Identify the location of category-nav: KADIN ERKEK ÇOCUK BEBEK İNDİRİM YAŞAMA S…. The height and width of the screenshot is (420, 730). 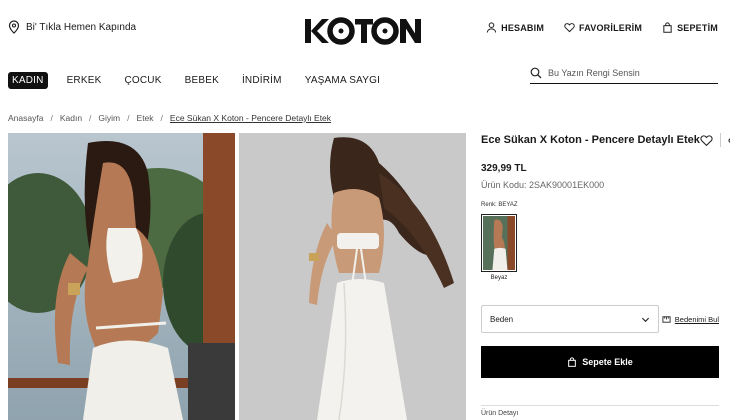
(203, 80).